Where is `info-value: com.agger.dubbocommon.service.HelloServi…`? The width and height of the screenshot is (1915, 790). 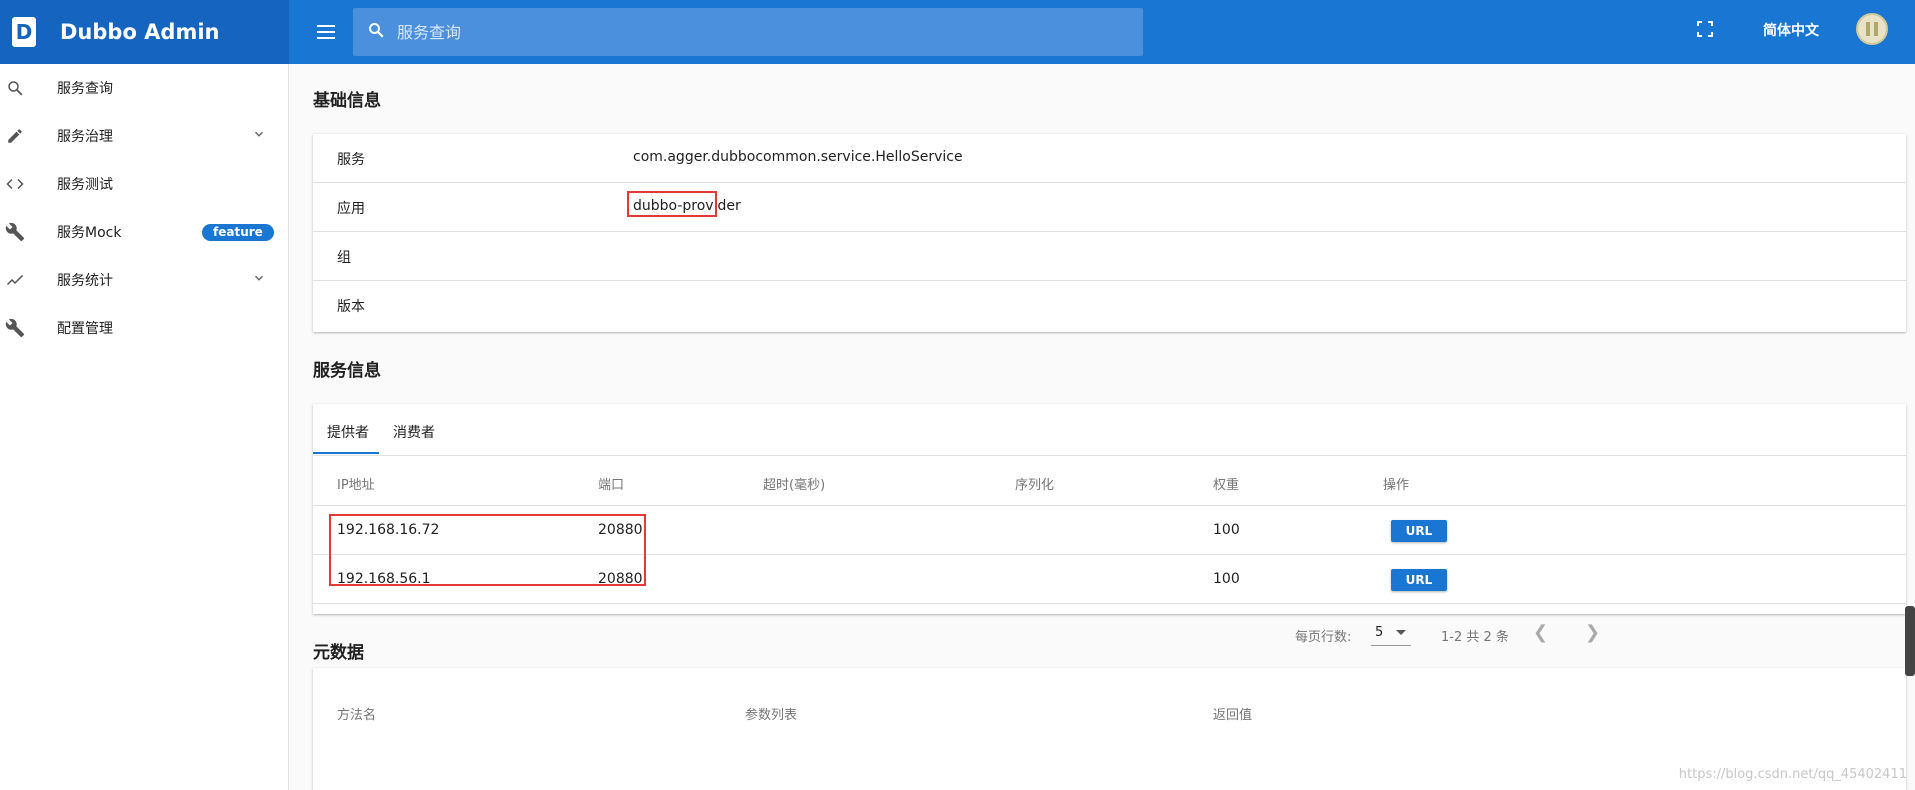 info-value: com.agger.dubbocommon.service.HelloServi… is located at coordinates (798, 157).